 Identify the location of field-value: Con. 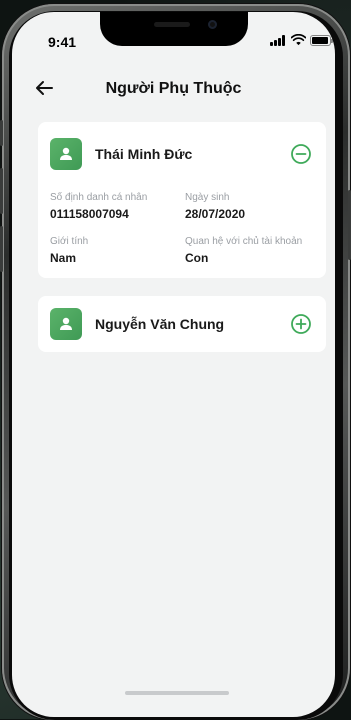
(197, 258).